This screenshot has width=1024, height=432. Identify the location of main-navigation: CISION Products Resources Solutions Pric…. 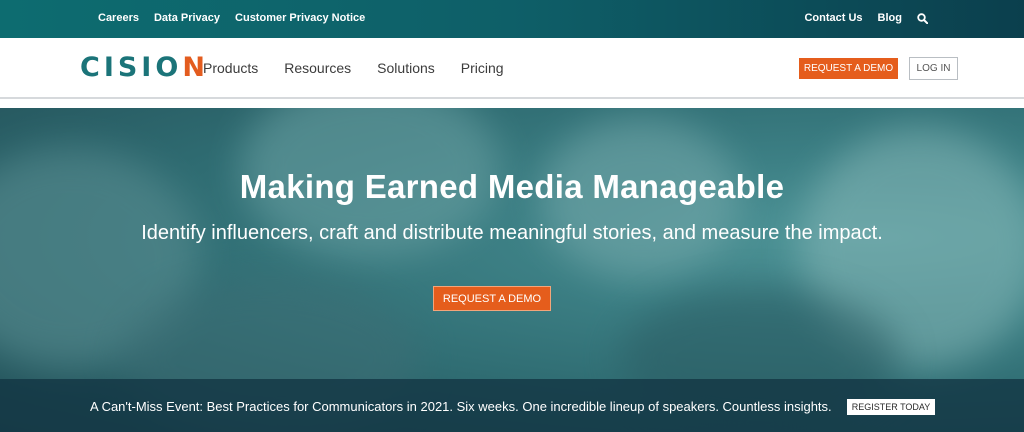
(512, 68).